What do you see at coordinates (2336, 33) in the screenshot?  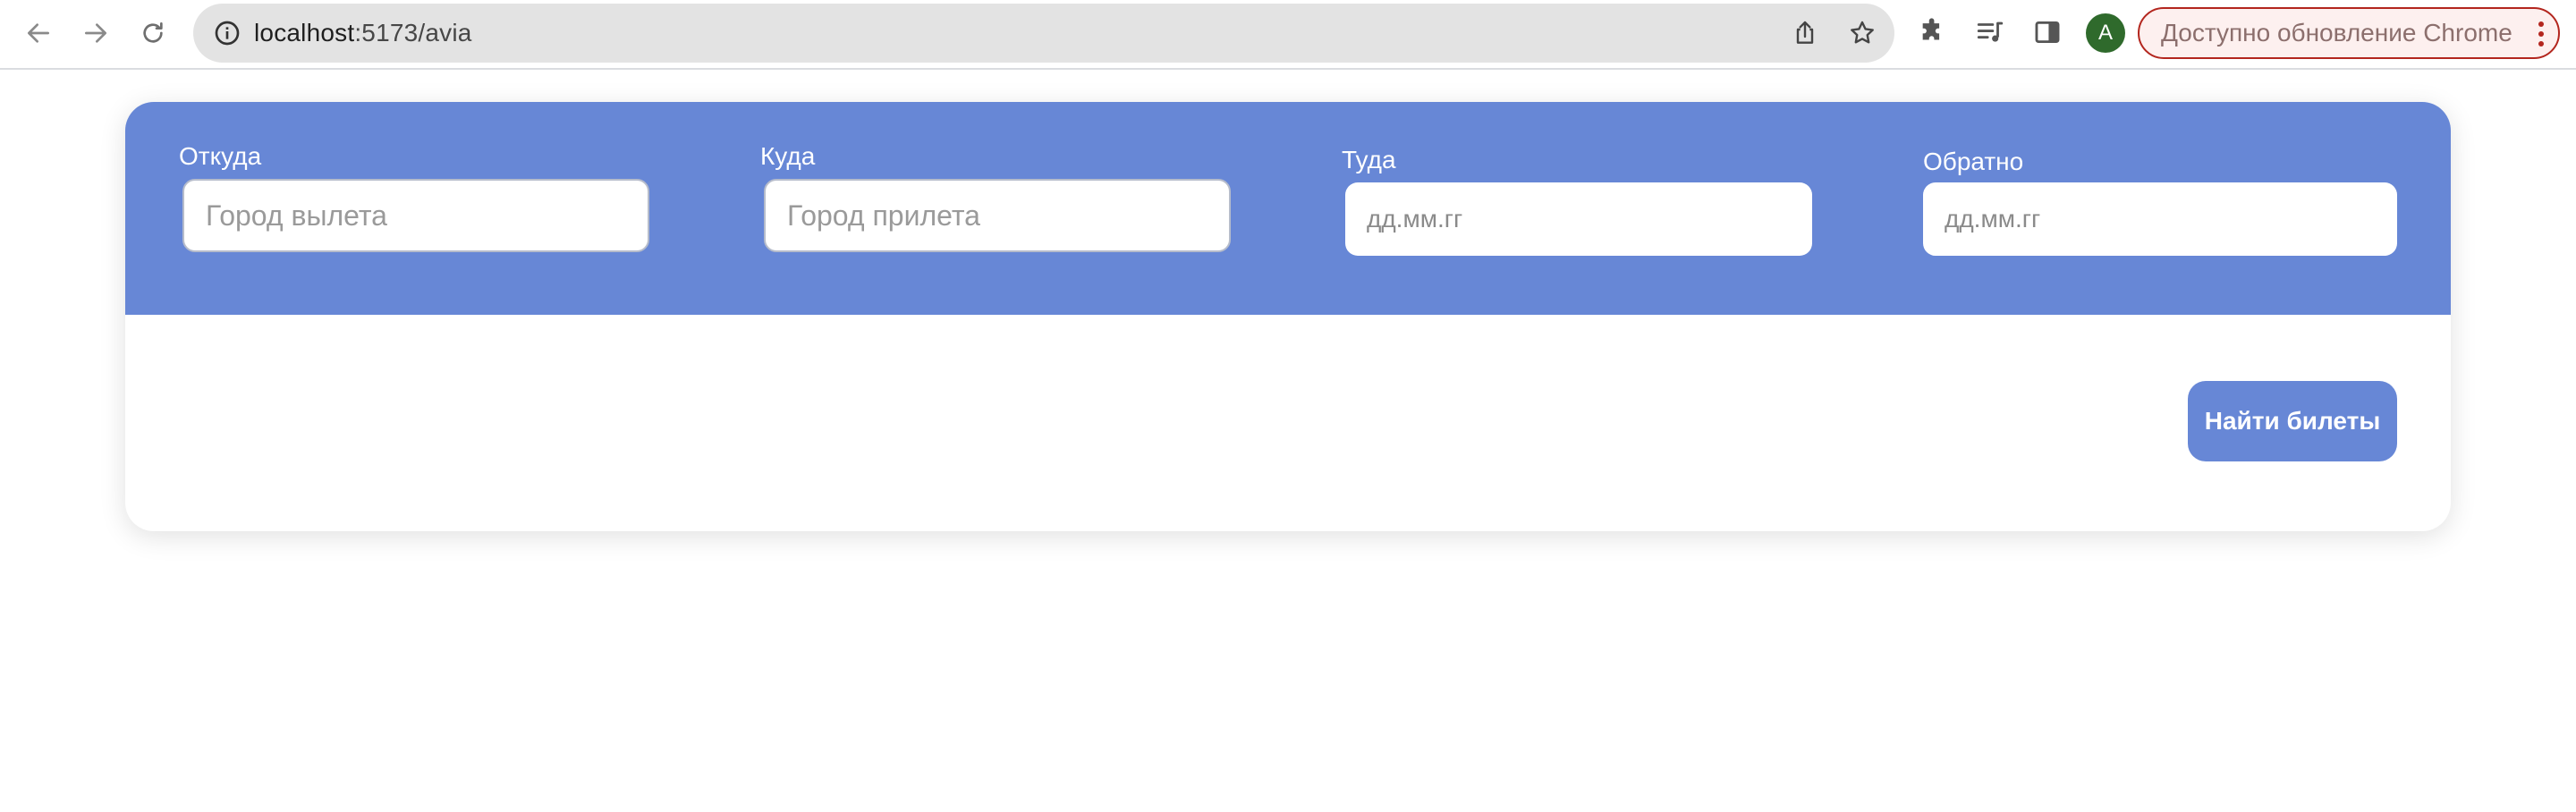 I see `chrome-update-label: Доступно обновление Chrome` at bounding box center [2336, 33].